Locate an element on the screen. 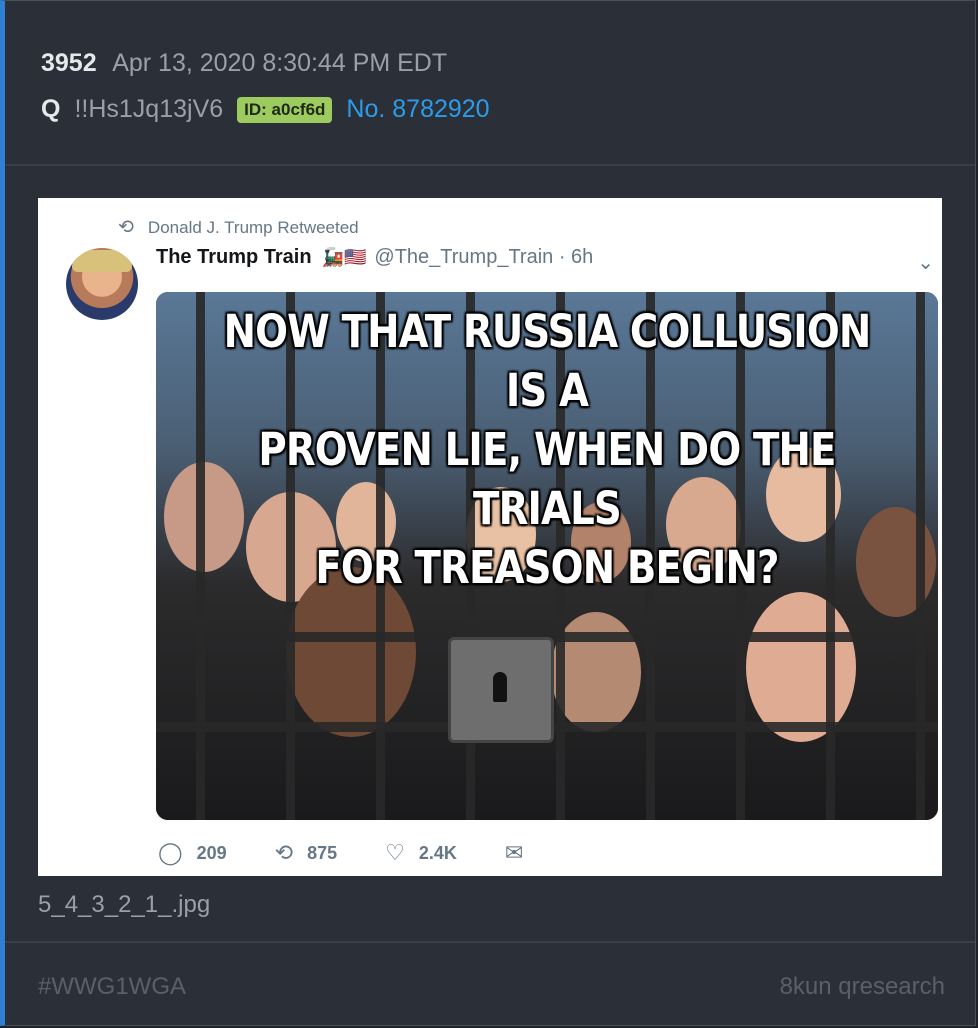 This screenshot has width=978, height=1028. retweet-line: ⟲ Donald J. Trump Retweeted is located at coordinates (238, 227).